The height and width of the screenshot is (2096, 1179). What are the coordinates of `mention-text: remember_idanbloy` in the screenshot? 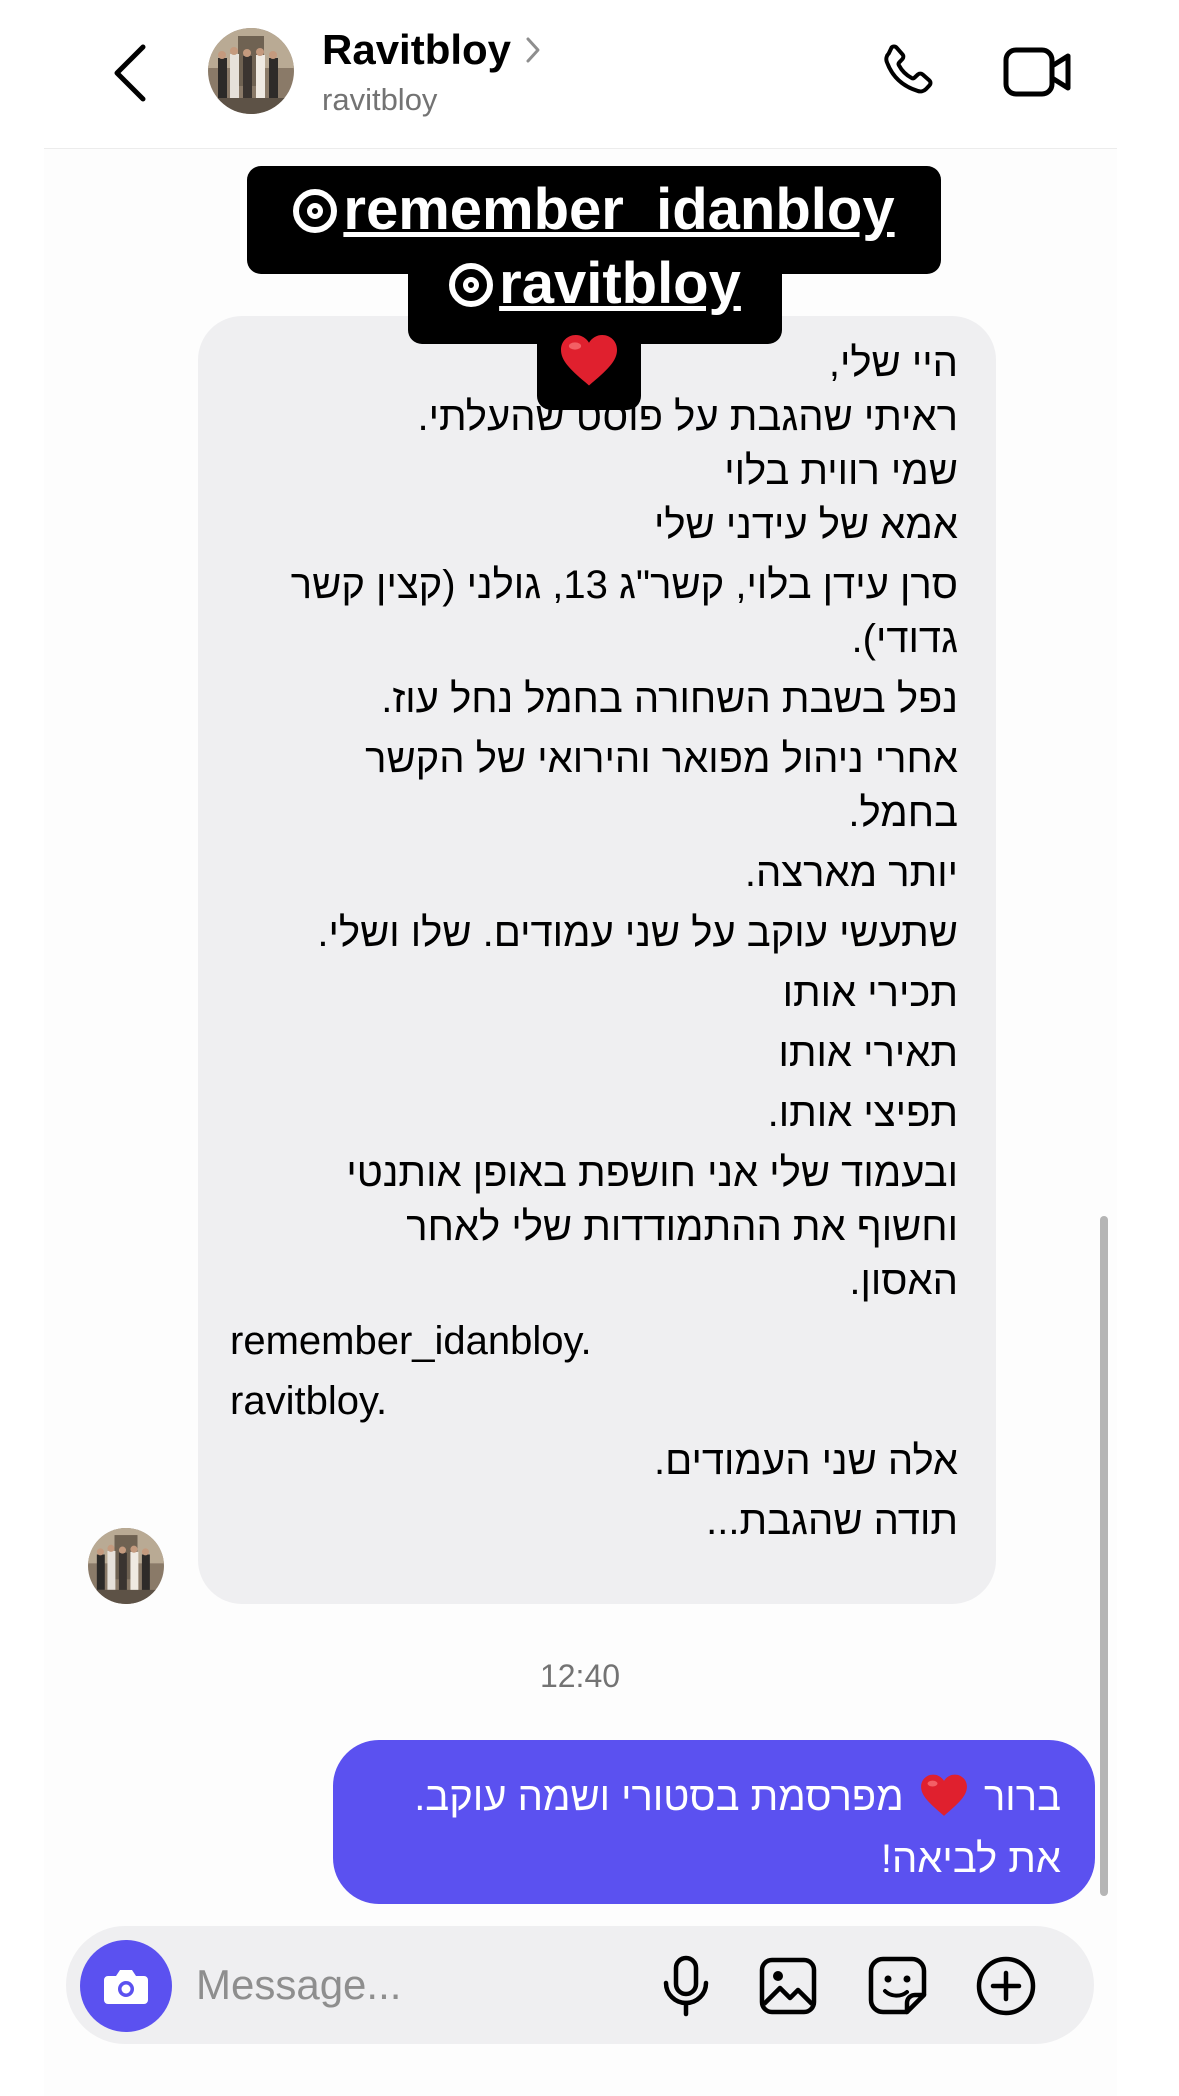 It's located at (619, 209).